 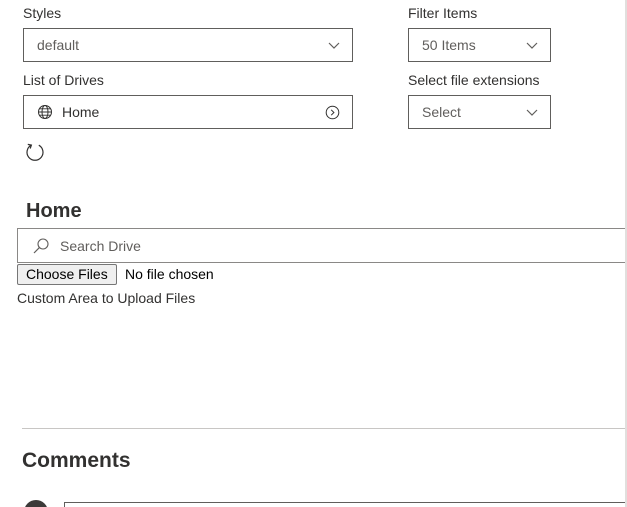 What do you see at coordinates (310, 245) in the screenshot?
I see `search-drive-input` at bounding box center [310, 245].